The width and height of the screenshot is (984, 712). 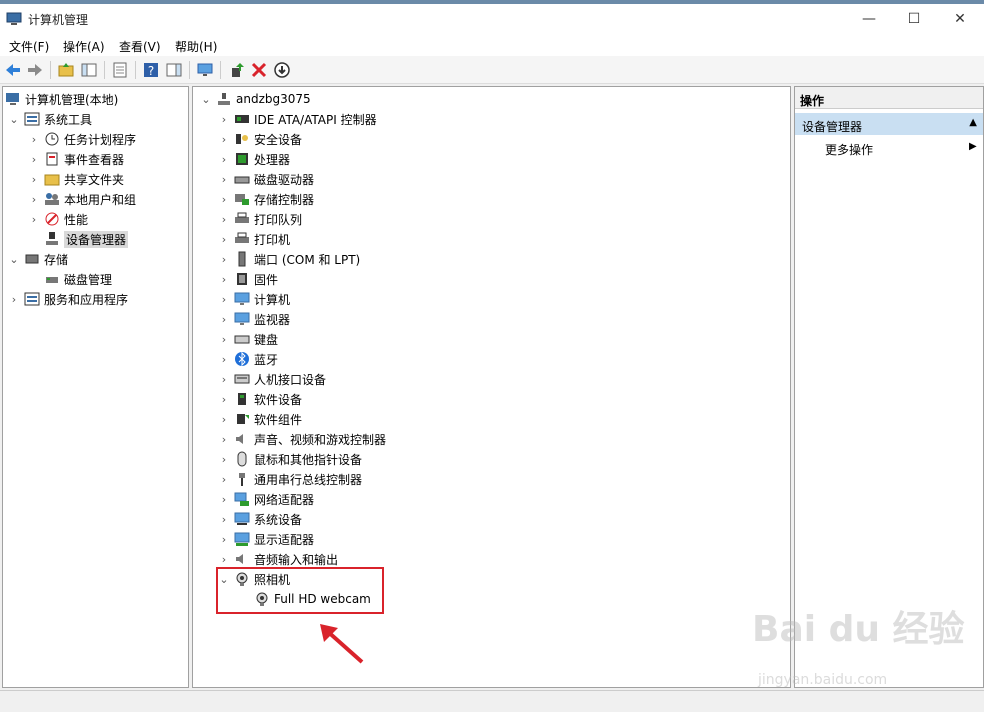 I want to click on tree-item: ⌄ 系统工具, so click(x=49, y=119).